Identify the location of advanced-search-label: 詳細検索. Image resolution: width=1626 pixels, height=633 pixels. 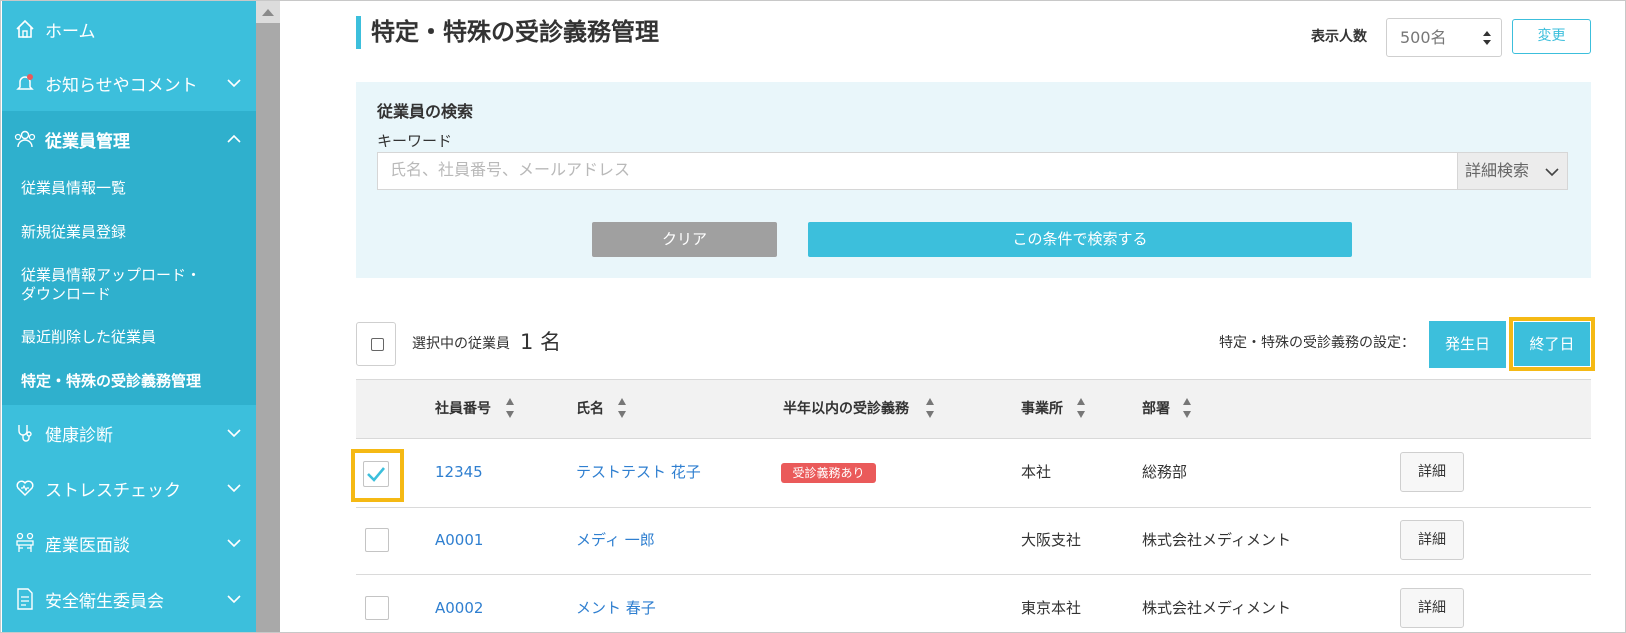
(1497, 170).